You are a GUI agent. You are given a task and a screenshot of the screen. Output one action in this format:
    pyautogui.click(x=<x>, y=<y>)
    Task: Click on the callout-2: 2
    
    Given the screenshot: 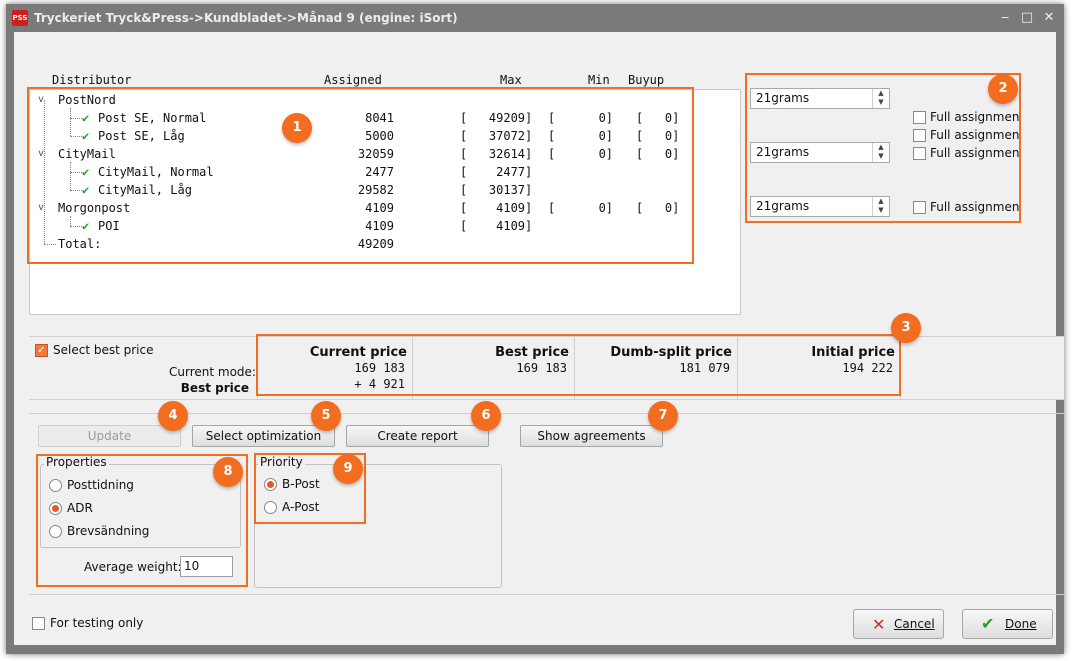 What is the action you would take?
    pyautogui.click(x=1003, y=89)
    